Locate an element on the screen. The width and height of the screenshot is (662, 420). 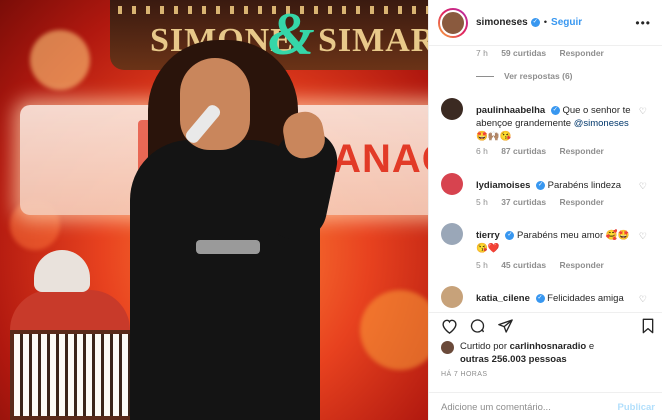
comment-composer: Publicar is located at coordinates (545, 406).